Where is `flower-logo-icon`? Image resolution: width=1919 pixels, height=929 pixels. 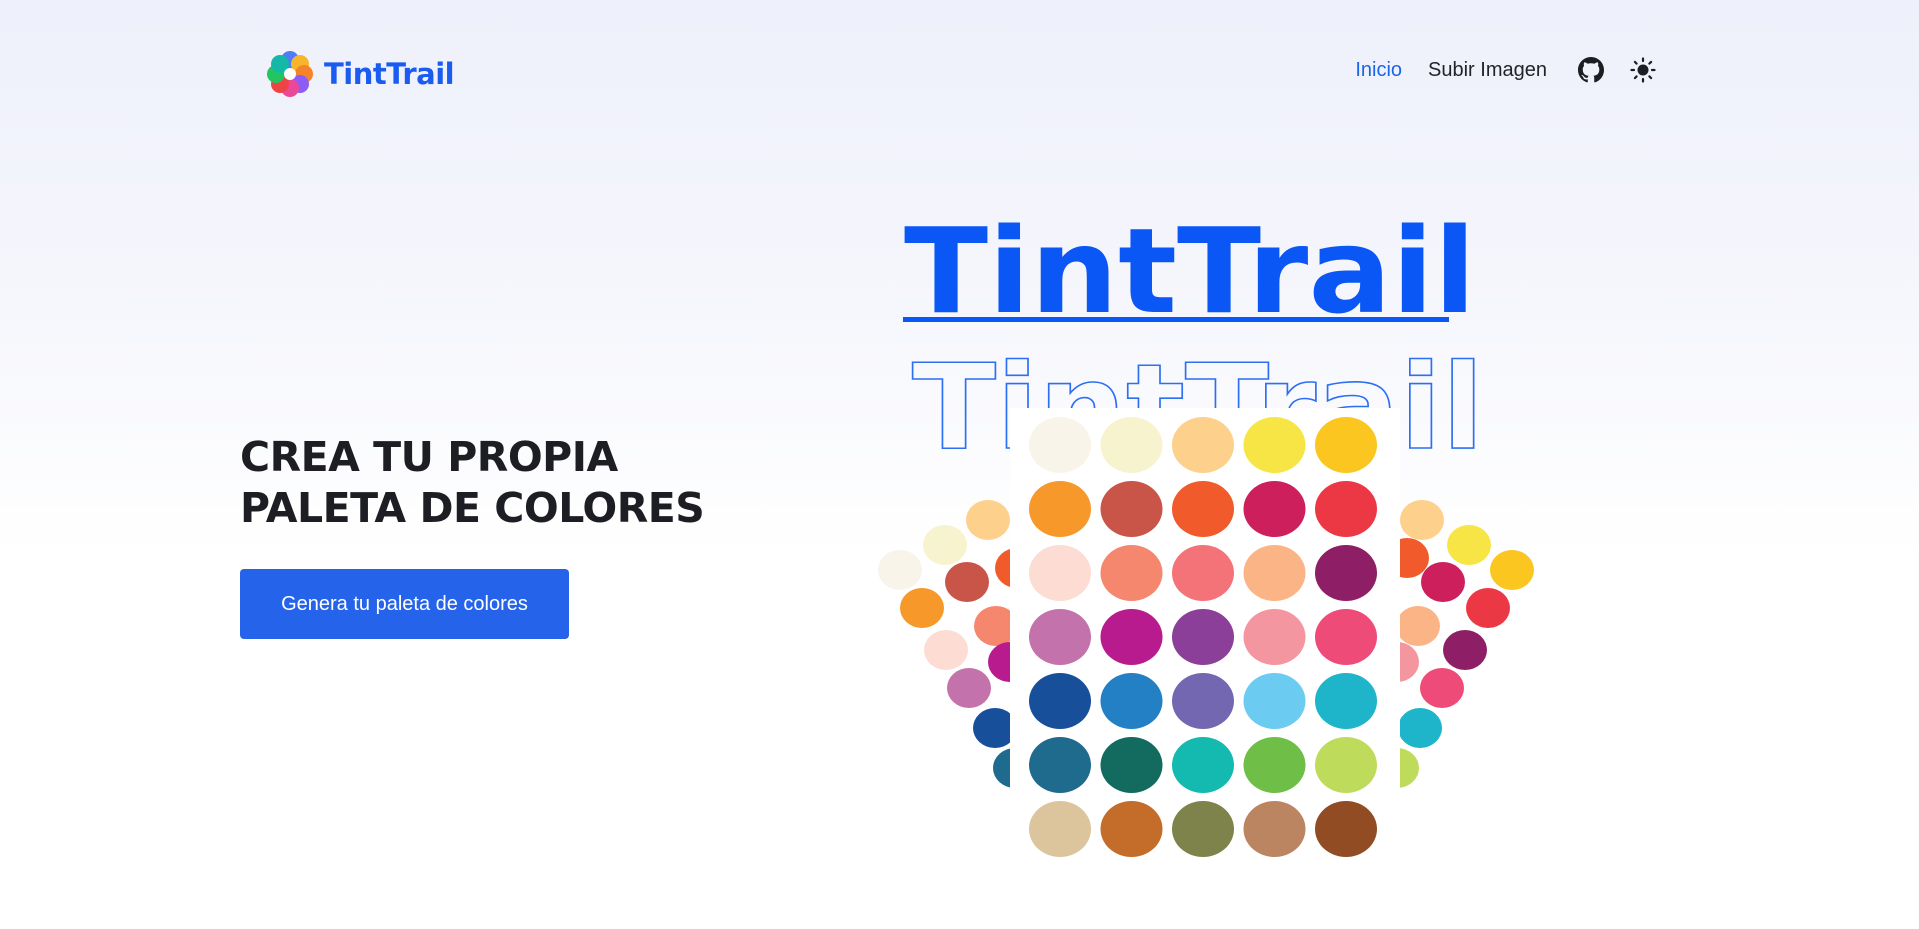 flower-logo-icon is located at coordinates (290, 74).